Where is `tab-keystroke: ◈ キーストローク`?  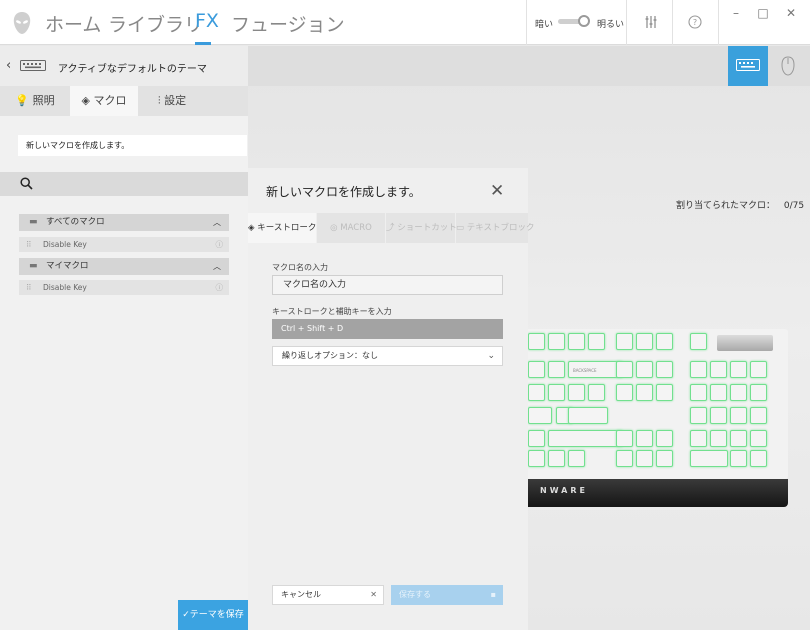
tab-keystroke: ◈ キーストローク is located at coordinates (282, 228).